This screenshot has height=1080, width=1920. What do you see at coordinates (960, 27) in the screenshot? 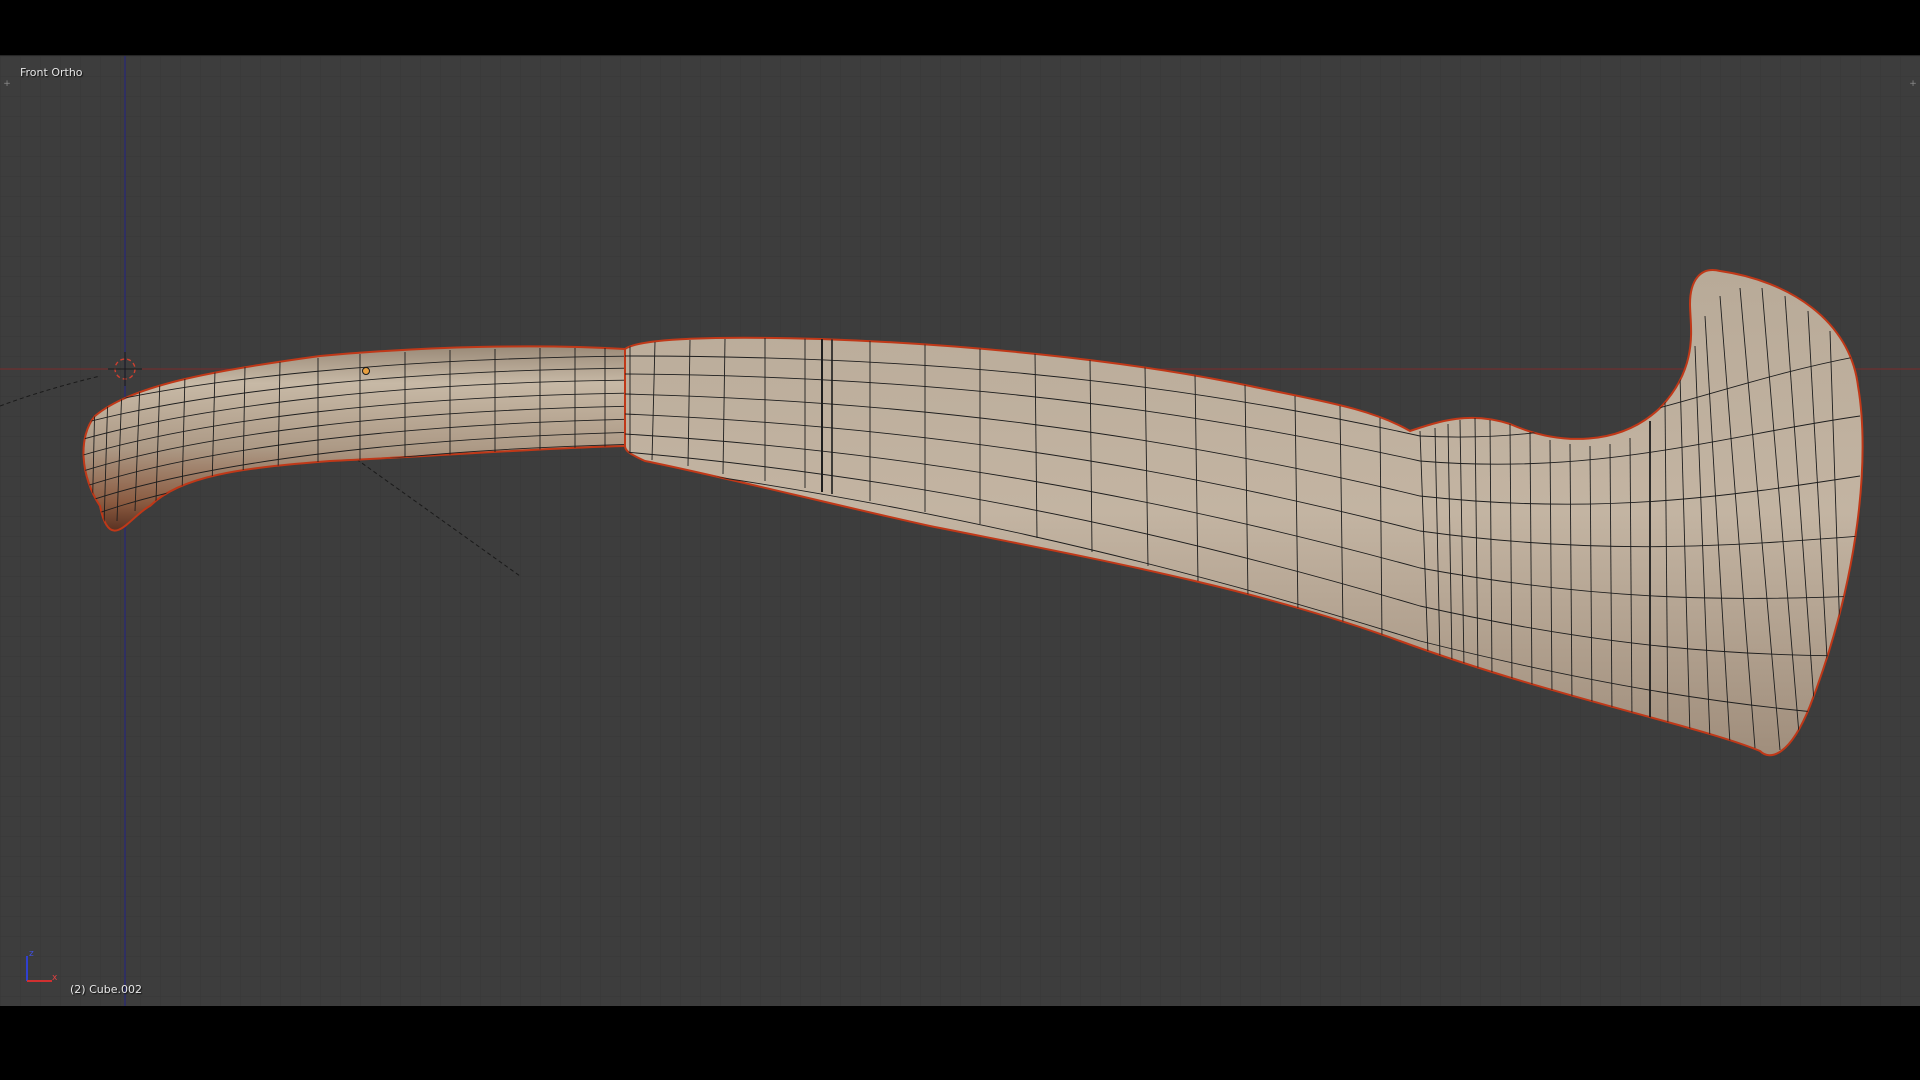
I see `top-letterbox` at bounding box center [960, 27].